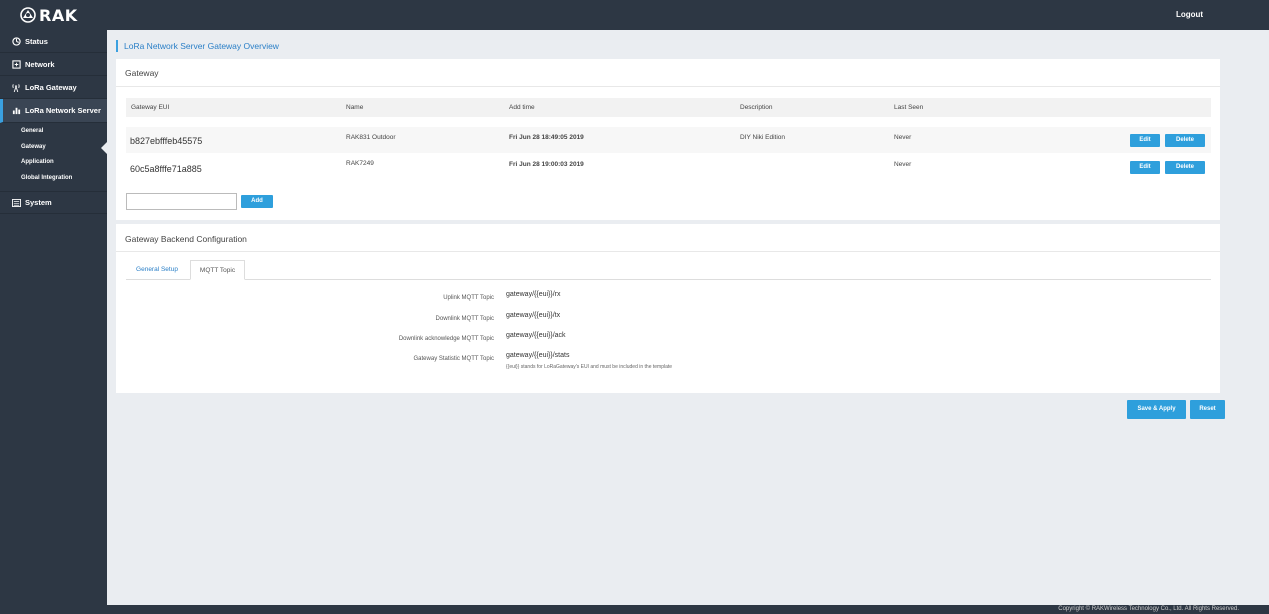  What do you see at coordinates (58, 15) in the screenshot?
I see `brand-name: RAK` at bounding box center [58, 15].